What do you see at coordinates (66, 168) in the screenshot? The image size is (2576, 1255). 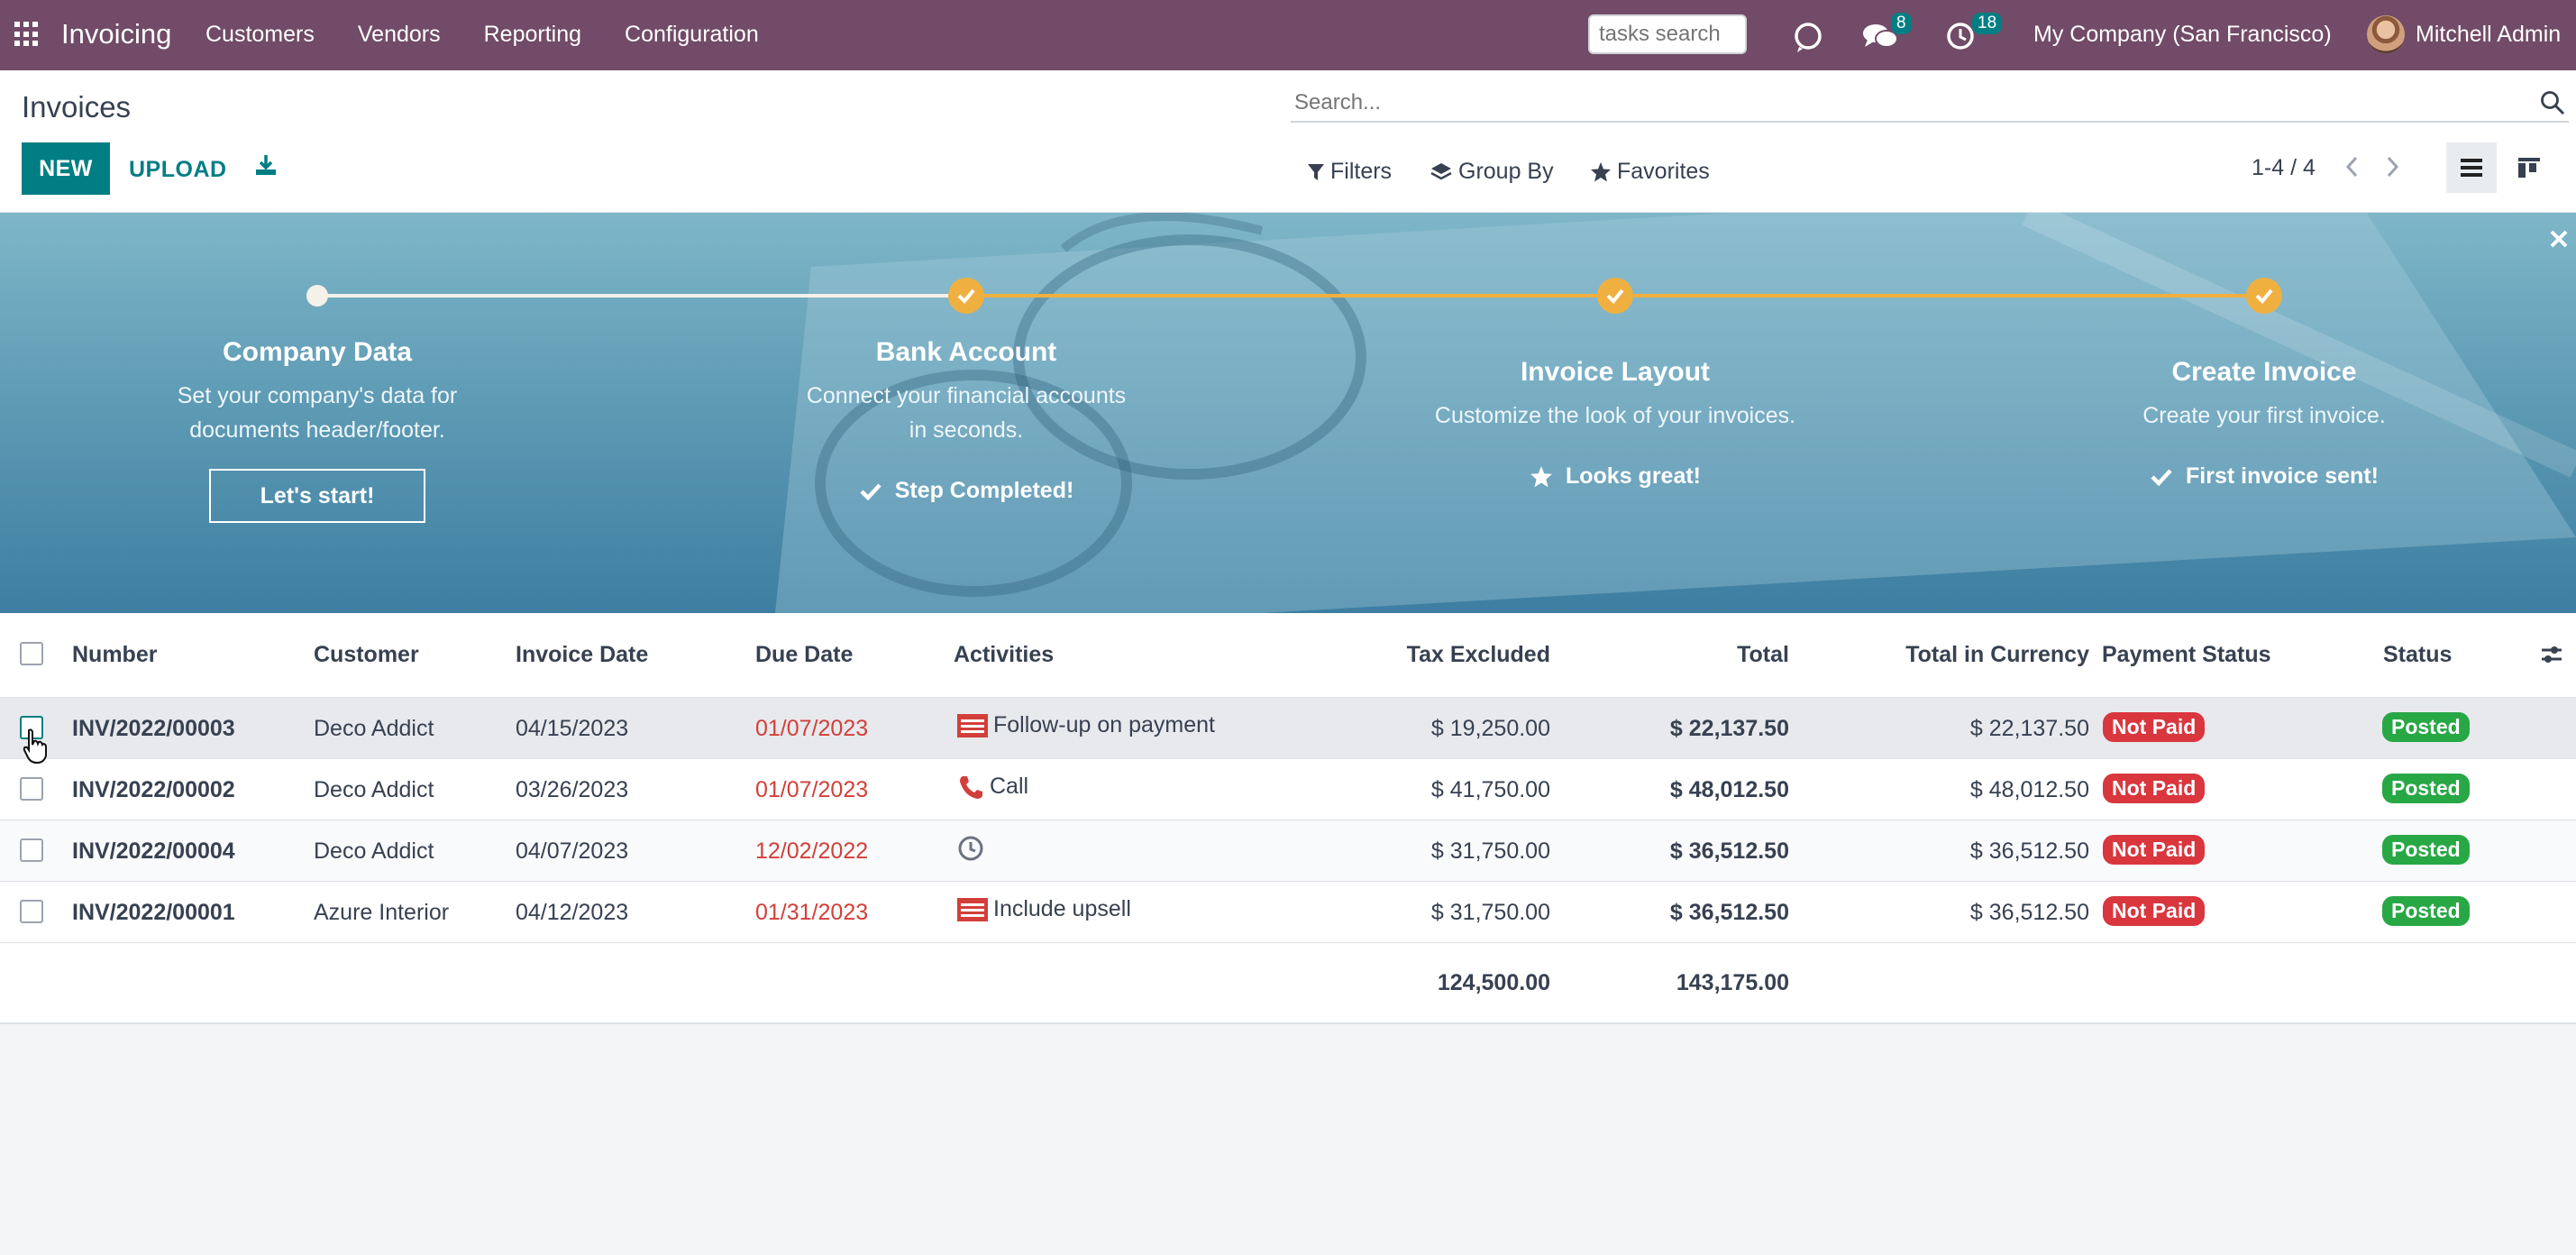 I see `new-button: NEW` at bounding box center [66, 168].